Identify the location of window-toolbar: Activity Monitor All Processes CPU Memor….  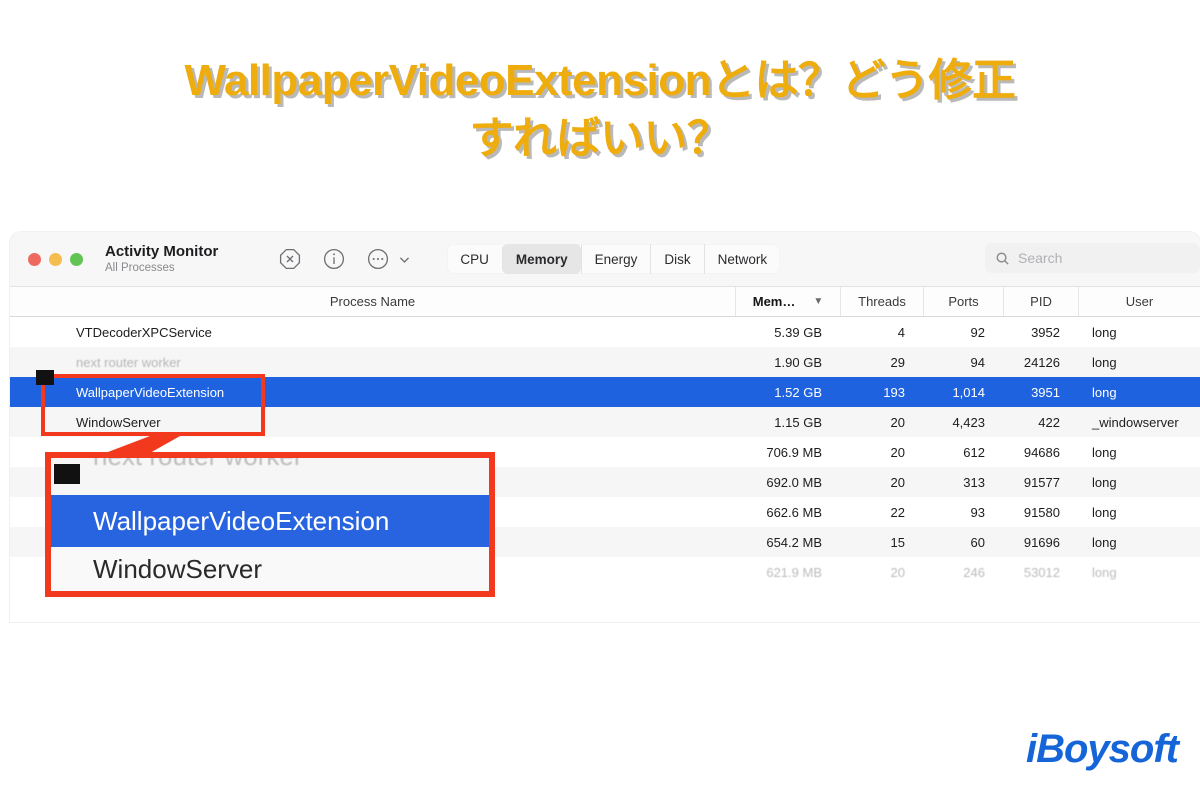
(605, 259).